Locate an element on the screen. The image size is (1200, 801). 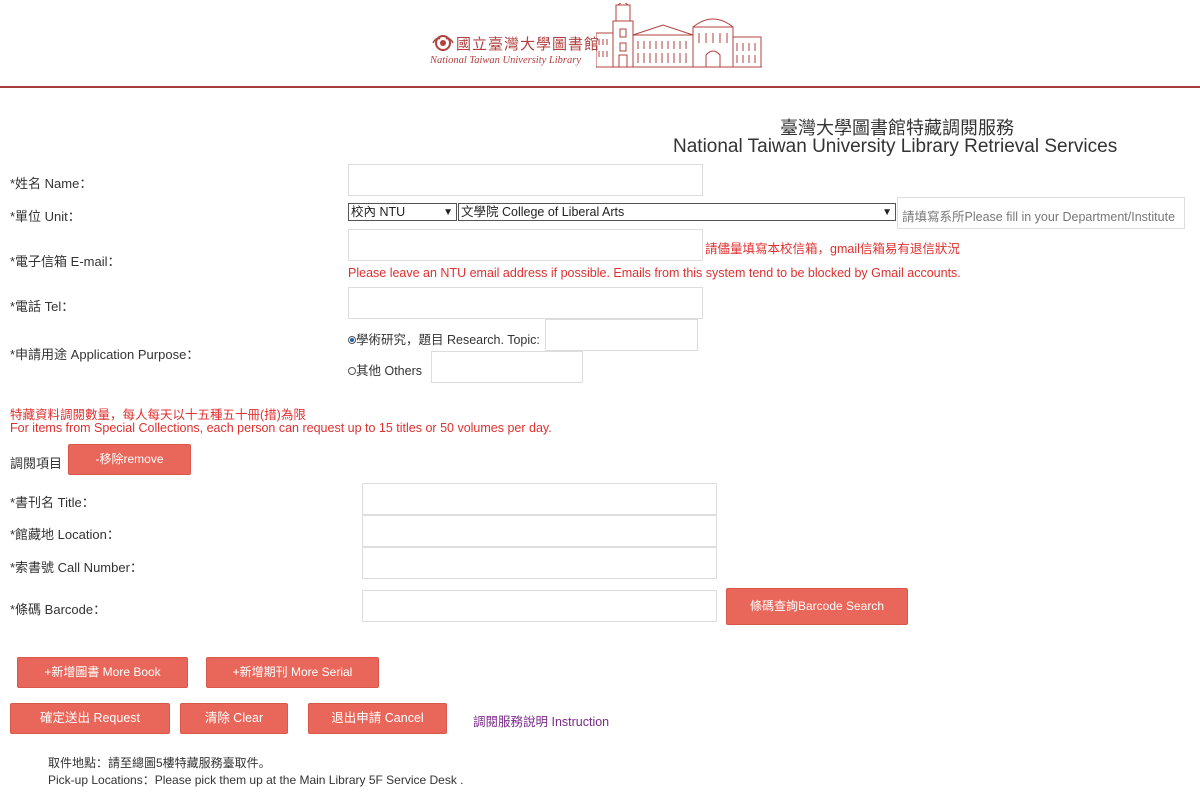
more-serial-button: +新增期刊 More Serial is located at coordinates (292, 672).